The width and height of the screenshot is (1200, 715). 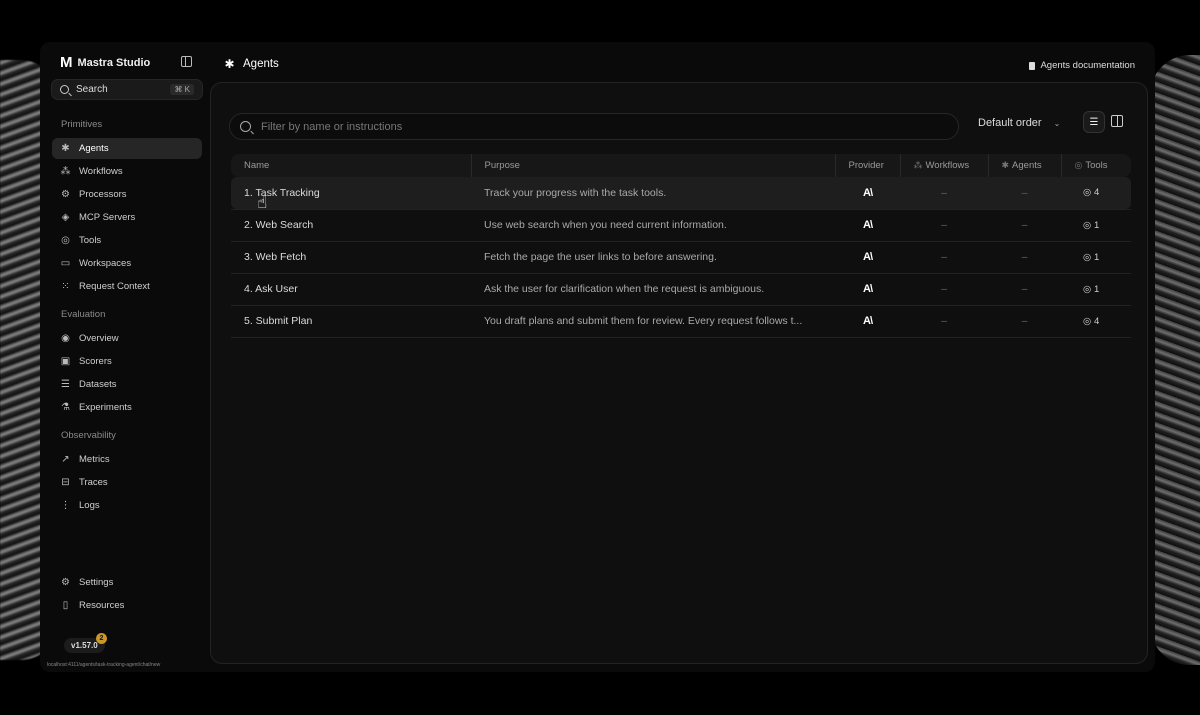 I want to click on sidebar-item-label: Logs, so click(x=89, y=505).